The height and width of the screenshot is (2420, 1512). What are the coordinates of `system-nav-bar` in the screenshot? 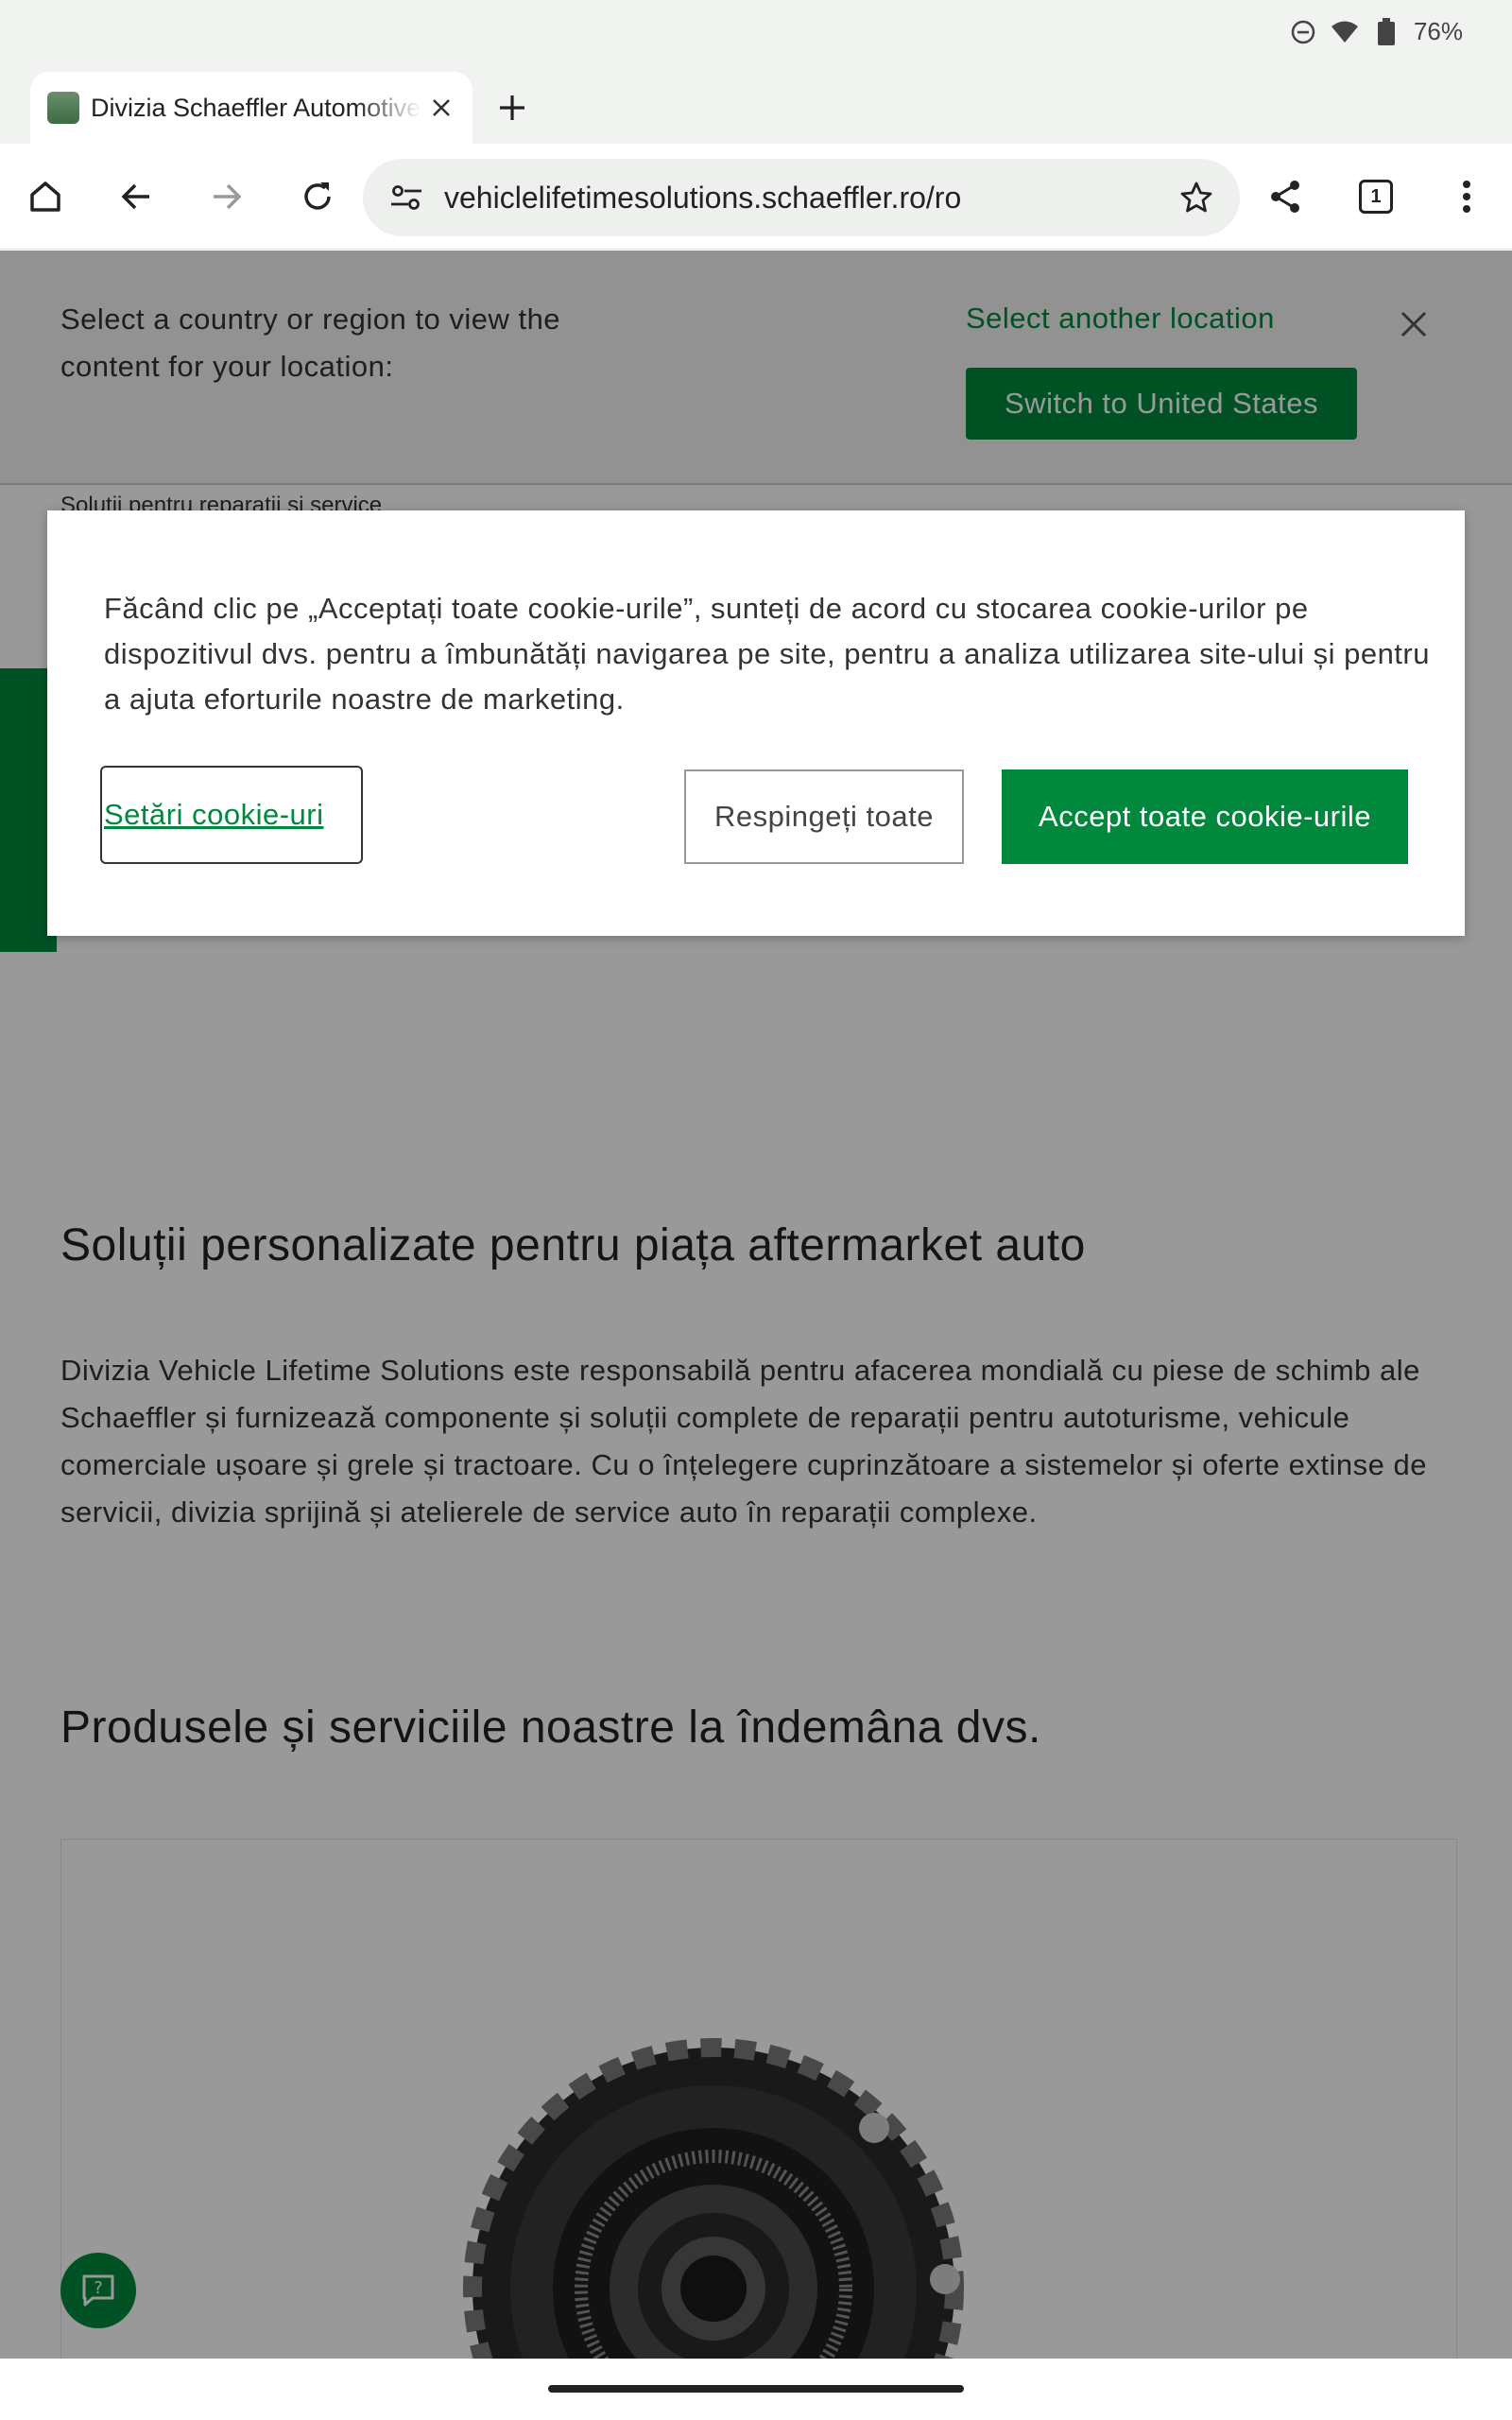 It's located at (756, 2389).